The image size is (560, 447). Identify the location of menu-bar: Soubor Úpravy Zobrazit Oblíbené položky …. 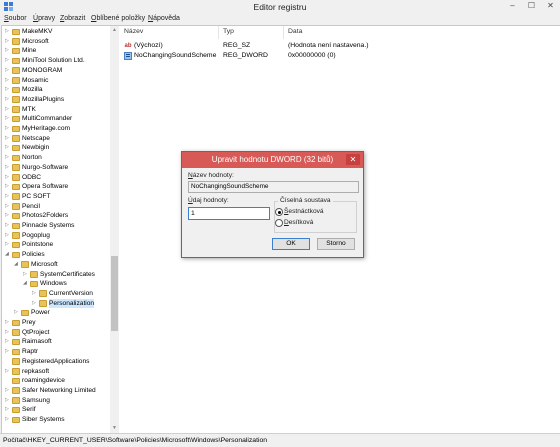
(280, 19).